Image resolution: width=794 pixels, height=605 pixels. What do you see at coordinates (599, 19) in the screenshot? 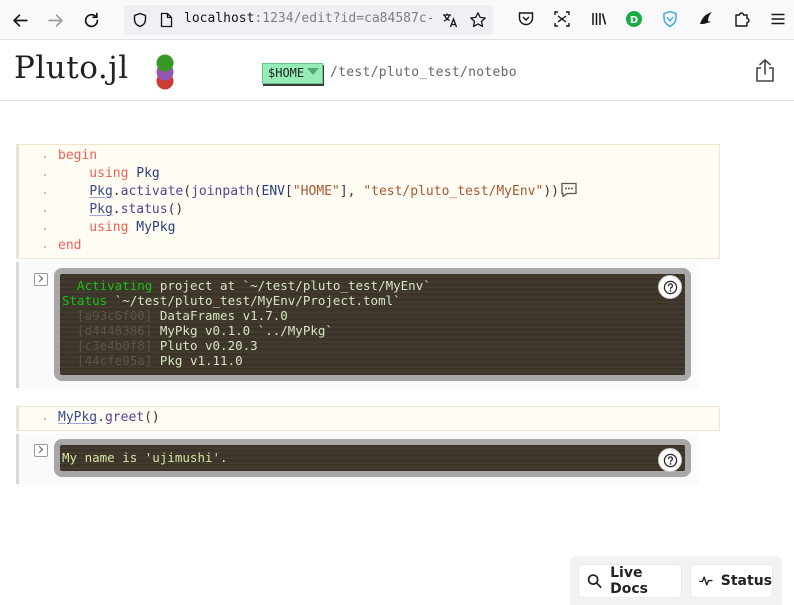
I see `library-icon` at bounding box center [599, 19].